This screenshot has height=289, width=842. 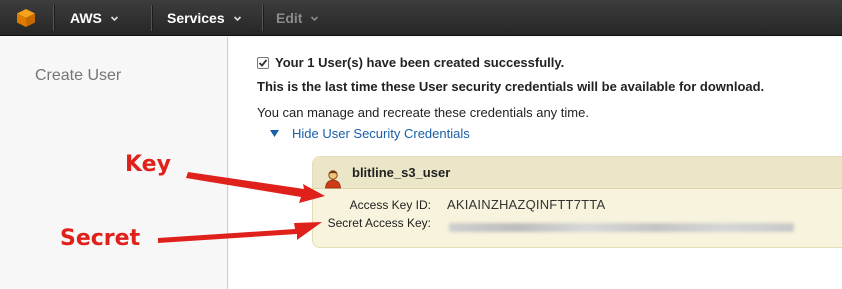 What do you see at coordinates (86, 18) in the screenshot?
I see `aws-menu-label: AWS` at bounding box center [86, 18].